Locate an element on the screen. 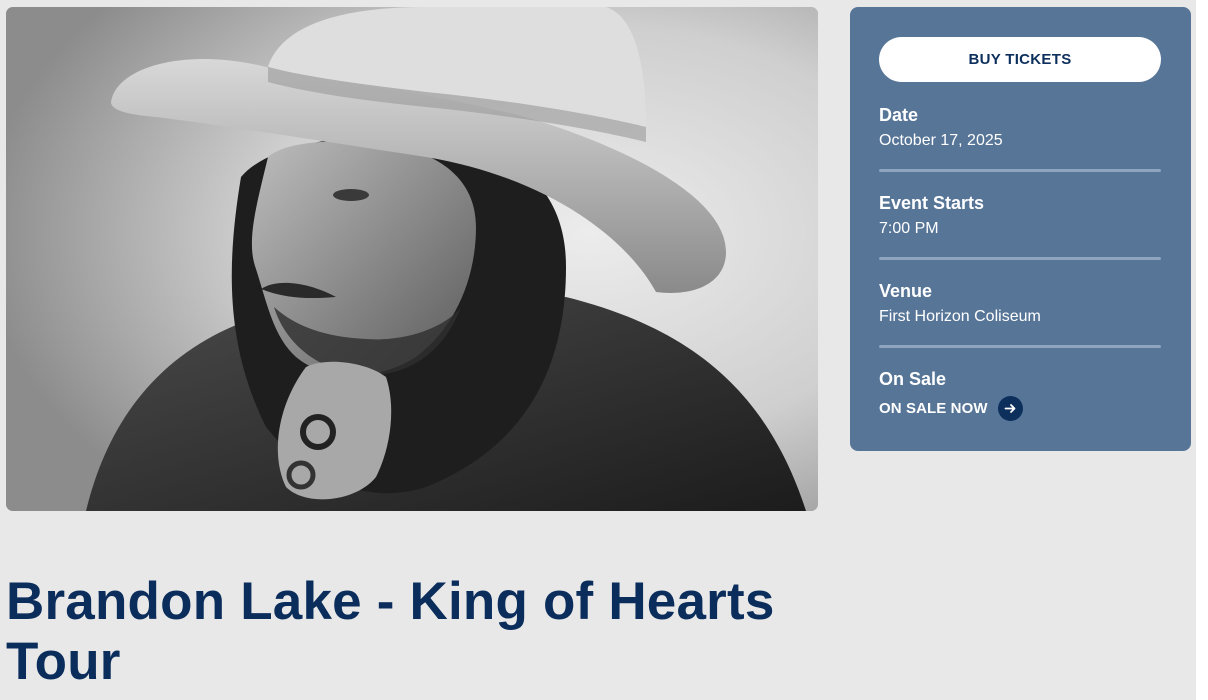 Image resolution: width=1208 pixels, height=700 pixels. date-block: Date October 17, 2025 is located at coordinates (1020, 127).